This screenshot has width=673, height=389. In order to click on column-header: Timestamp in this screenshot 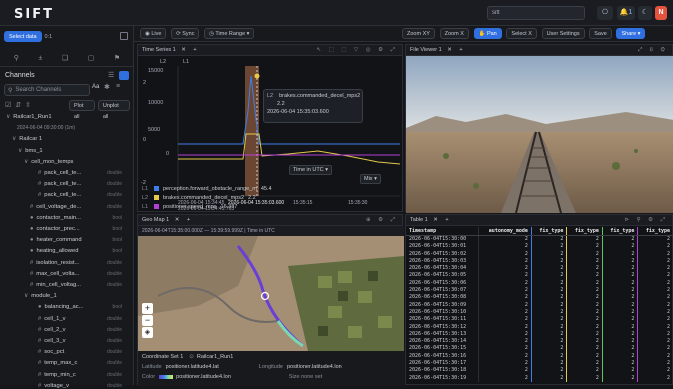, I will do `click(443, 231)`.